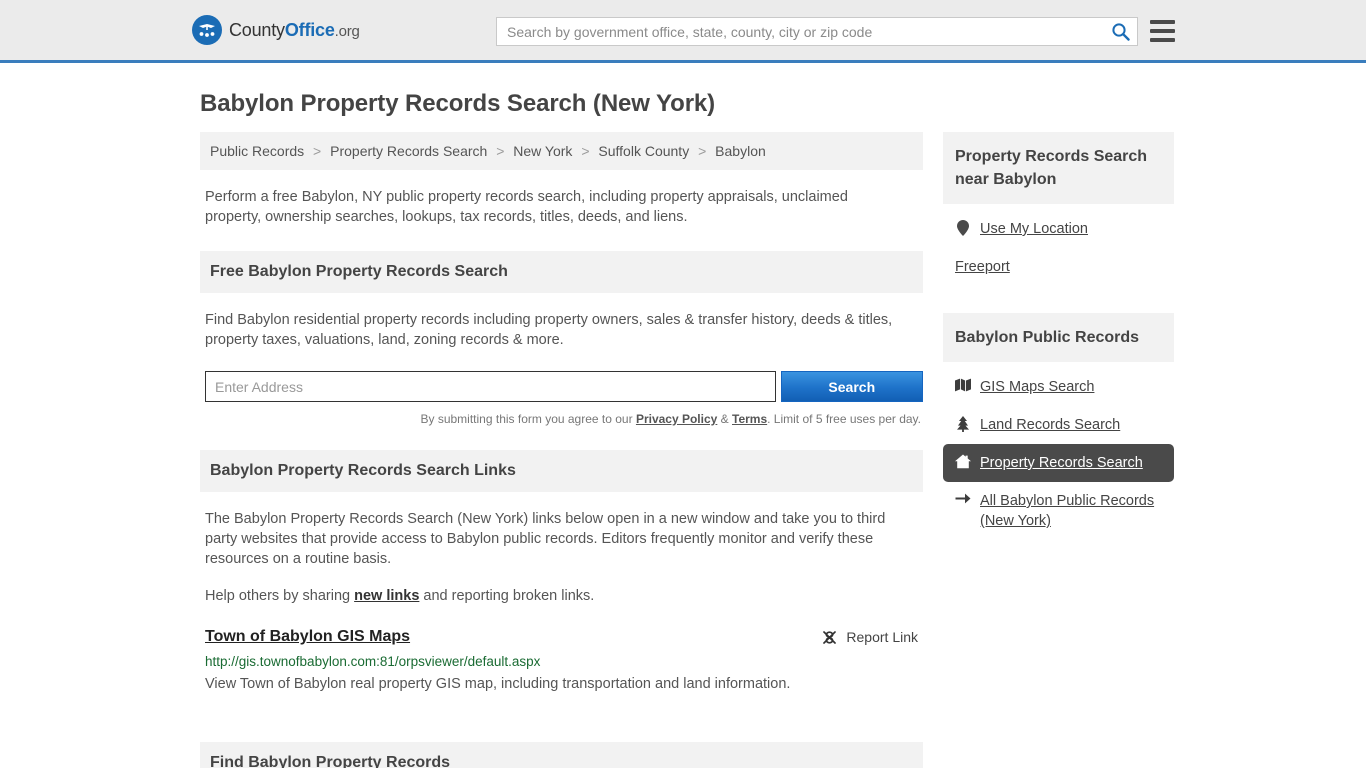  I want to click on search-icon, so click(1120, 32).